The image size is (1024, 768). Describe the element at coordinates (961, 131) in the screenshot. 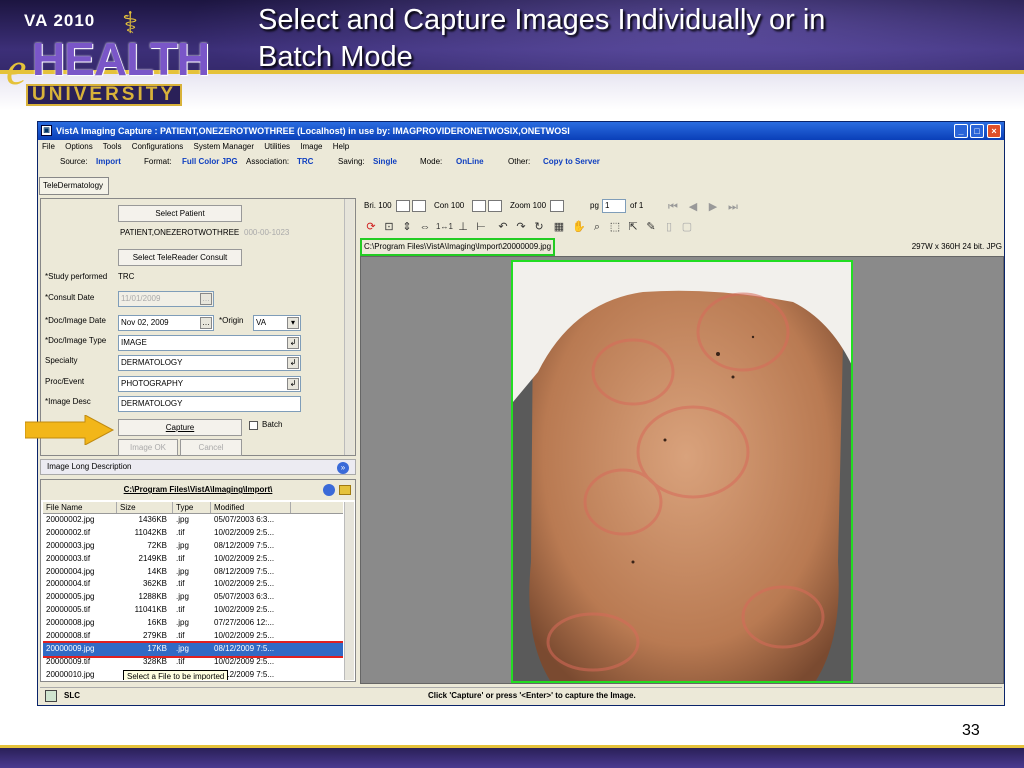

I see `minimize-button: _` at that location.